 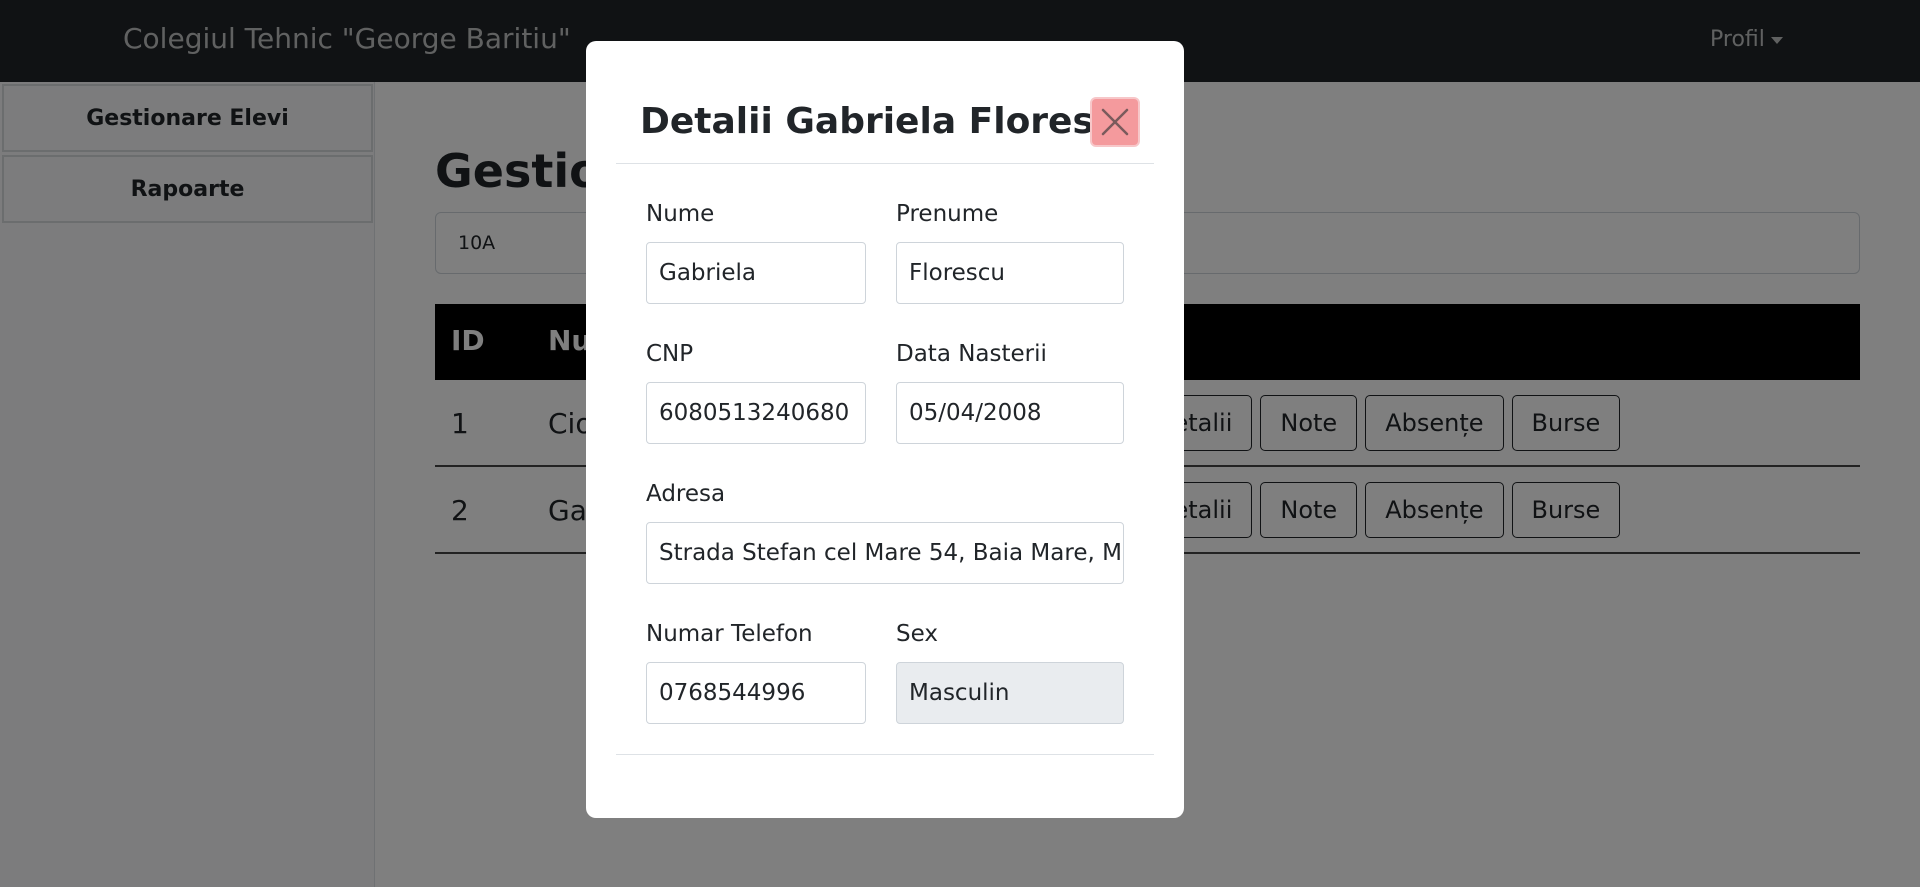 I want to click on phone-field: 0768544996, so click(x=756, y=693).